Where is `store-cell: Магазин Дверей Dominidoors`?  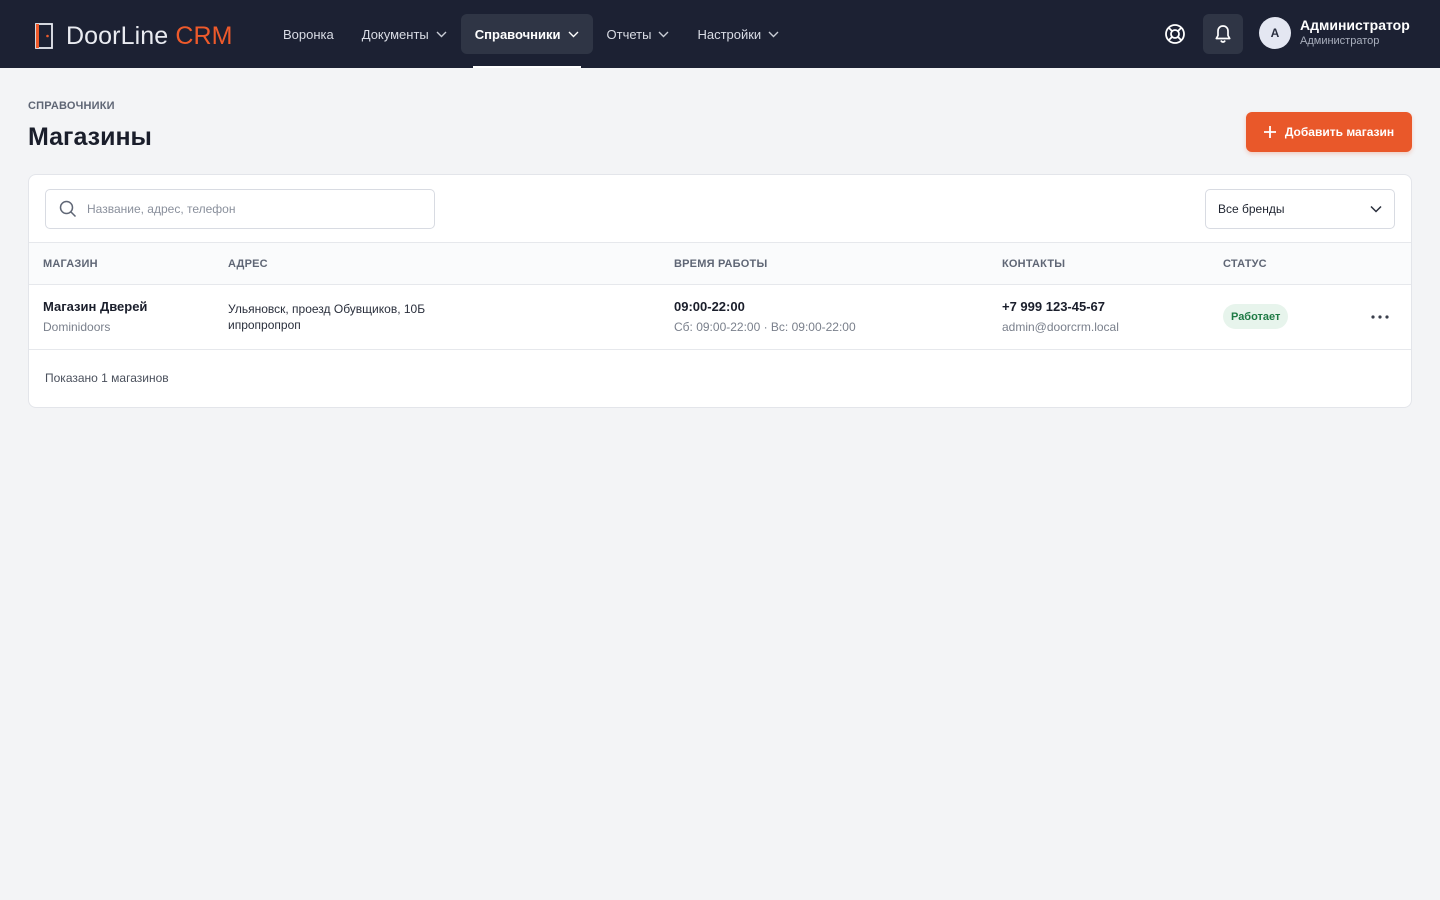
store-cell: Магазин Дверей Dominidoors is located at coordinates (95, 317).